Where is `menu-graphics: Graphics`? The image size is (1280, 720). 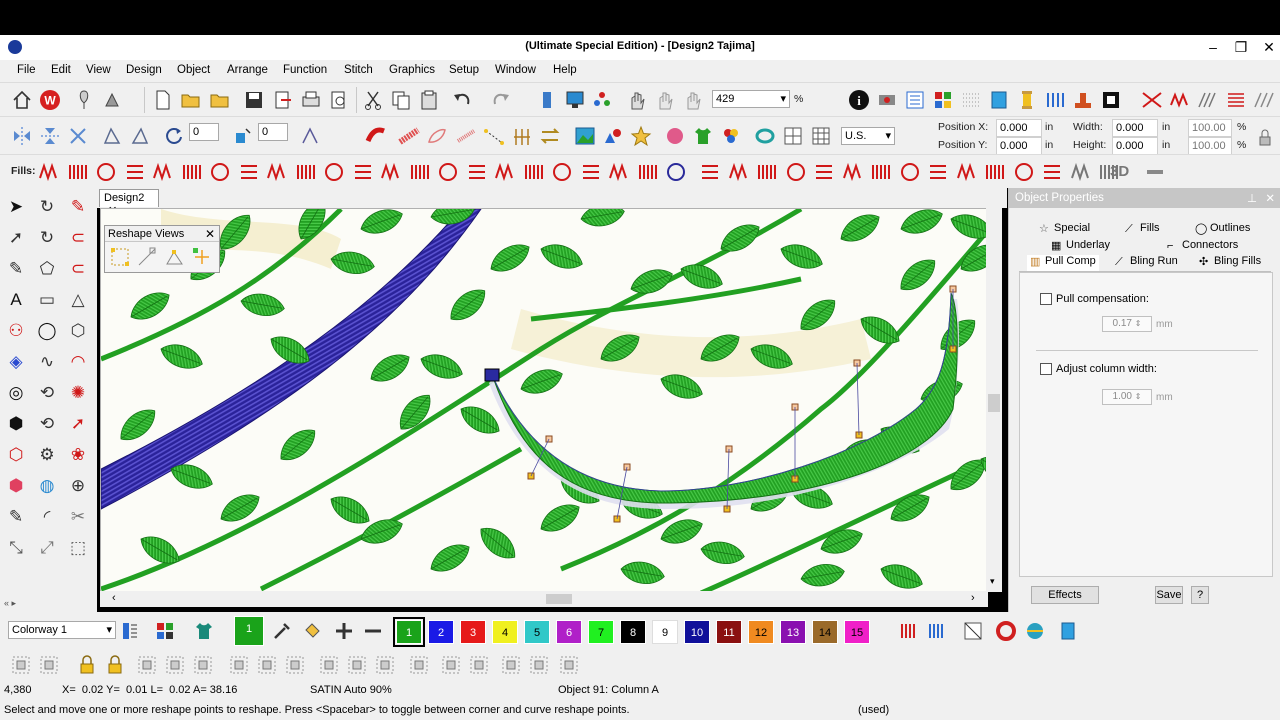 menu-graphics: Graphics is located at coordinates (412, 70).